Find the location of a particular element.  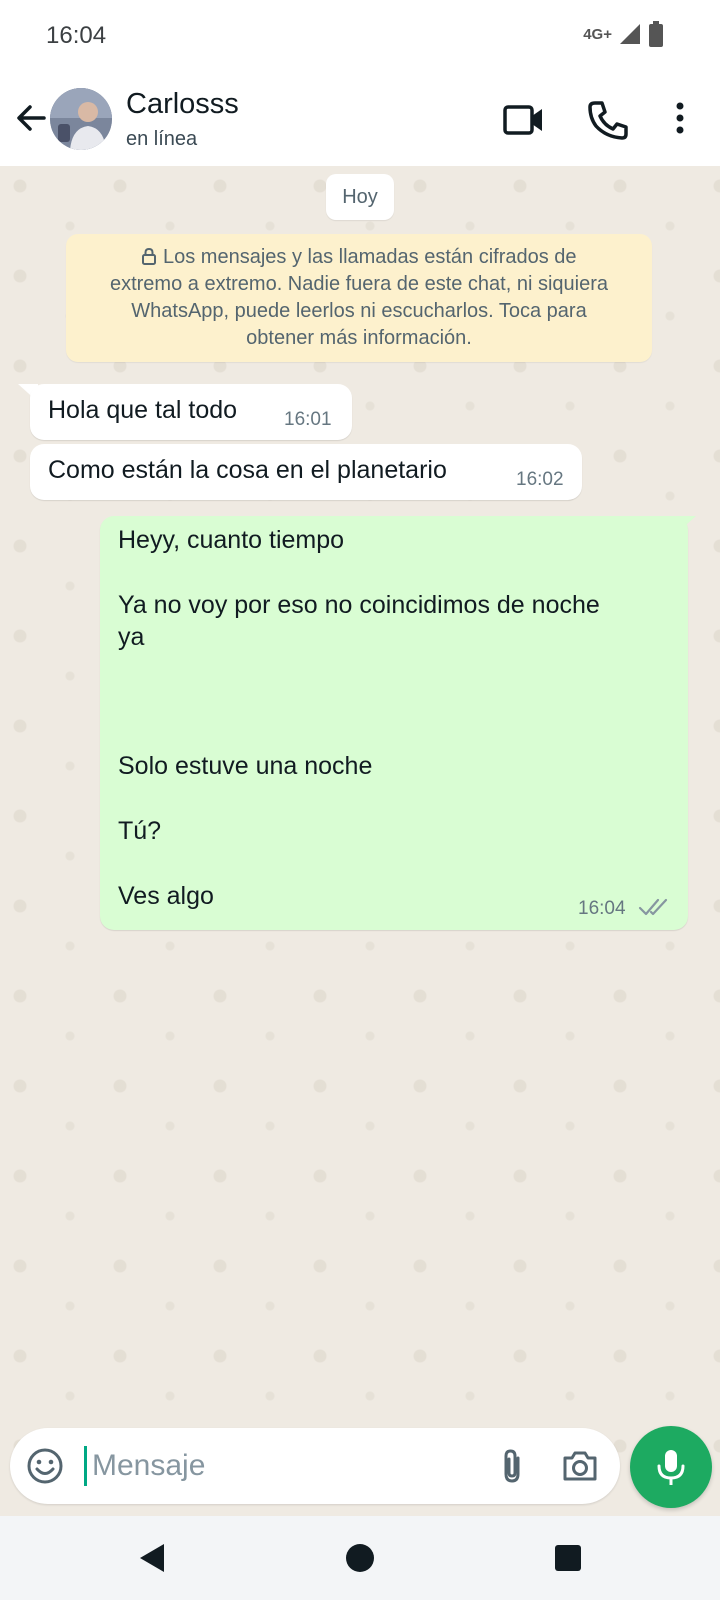

camera-button is located at coordinates (580, 1466).